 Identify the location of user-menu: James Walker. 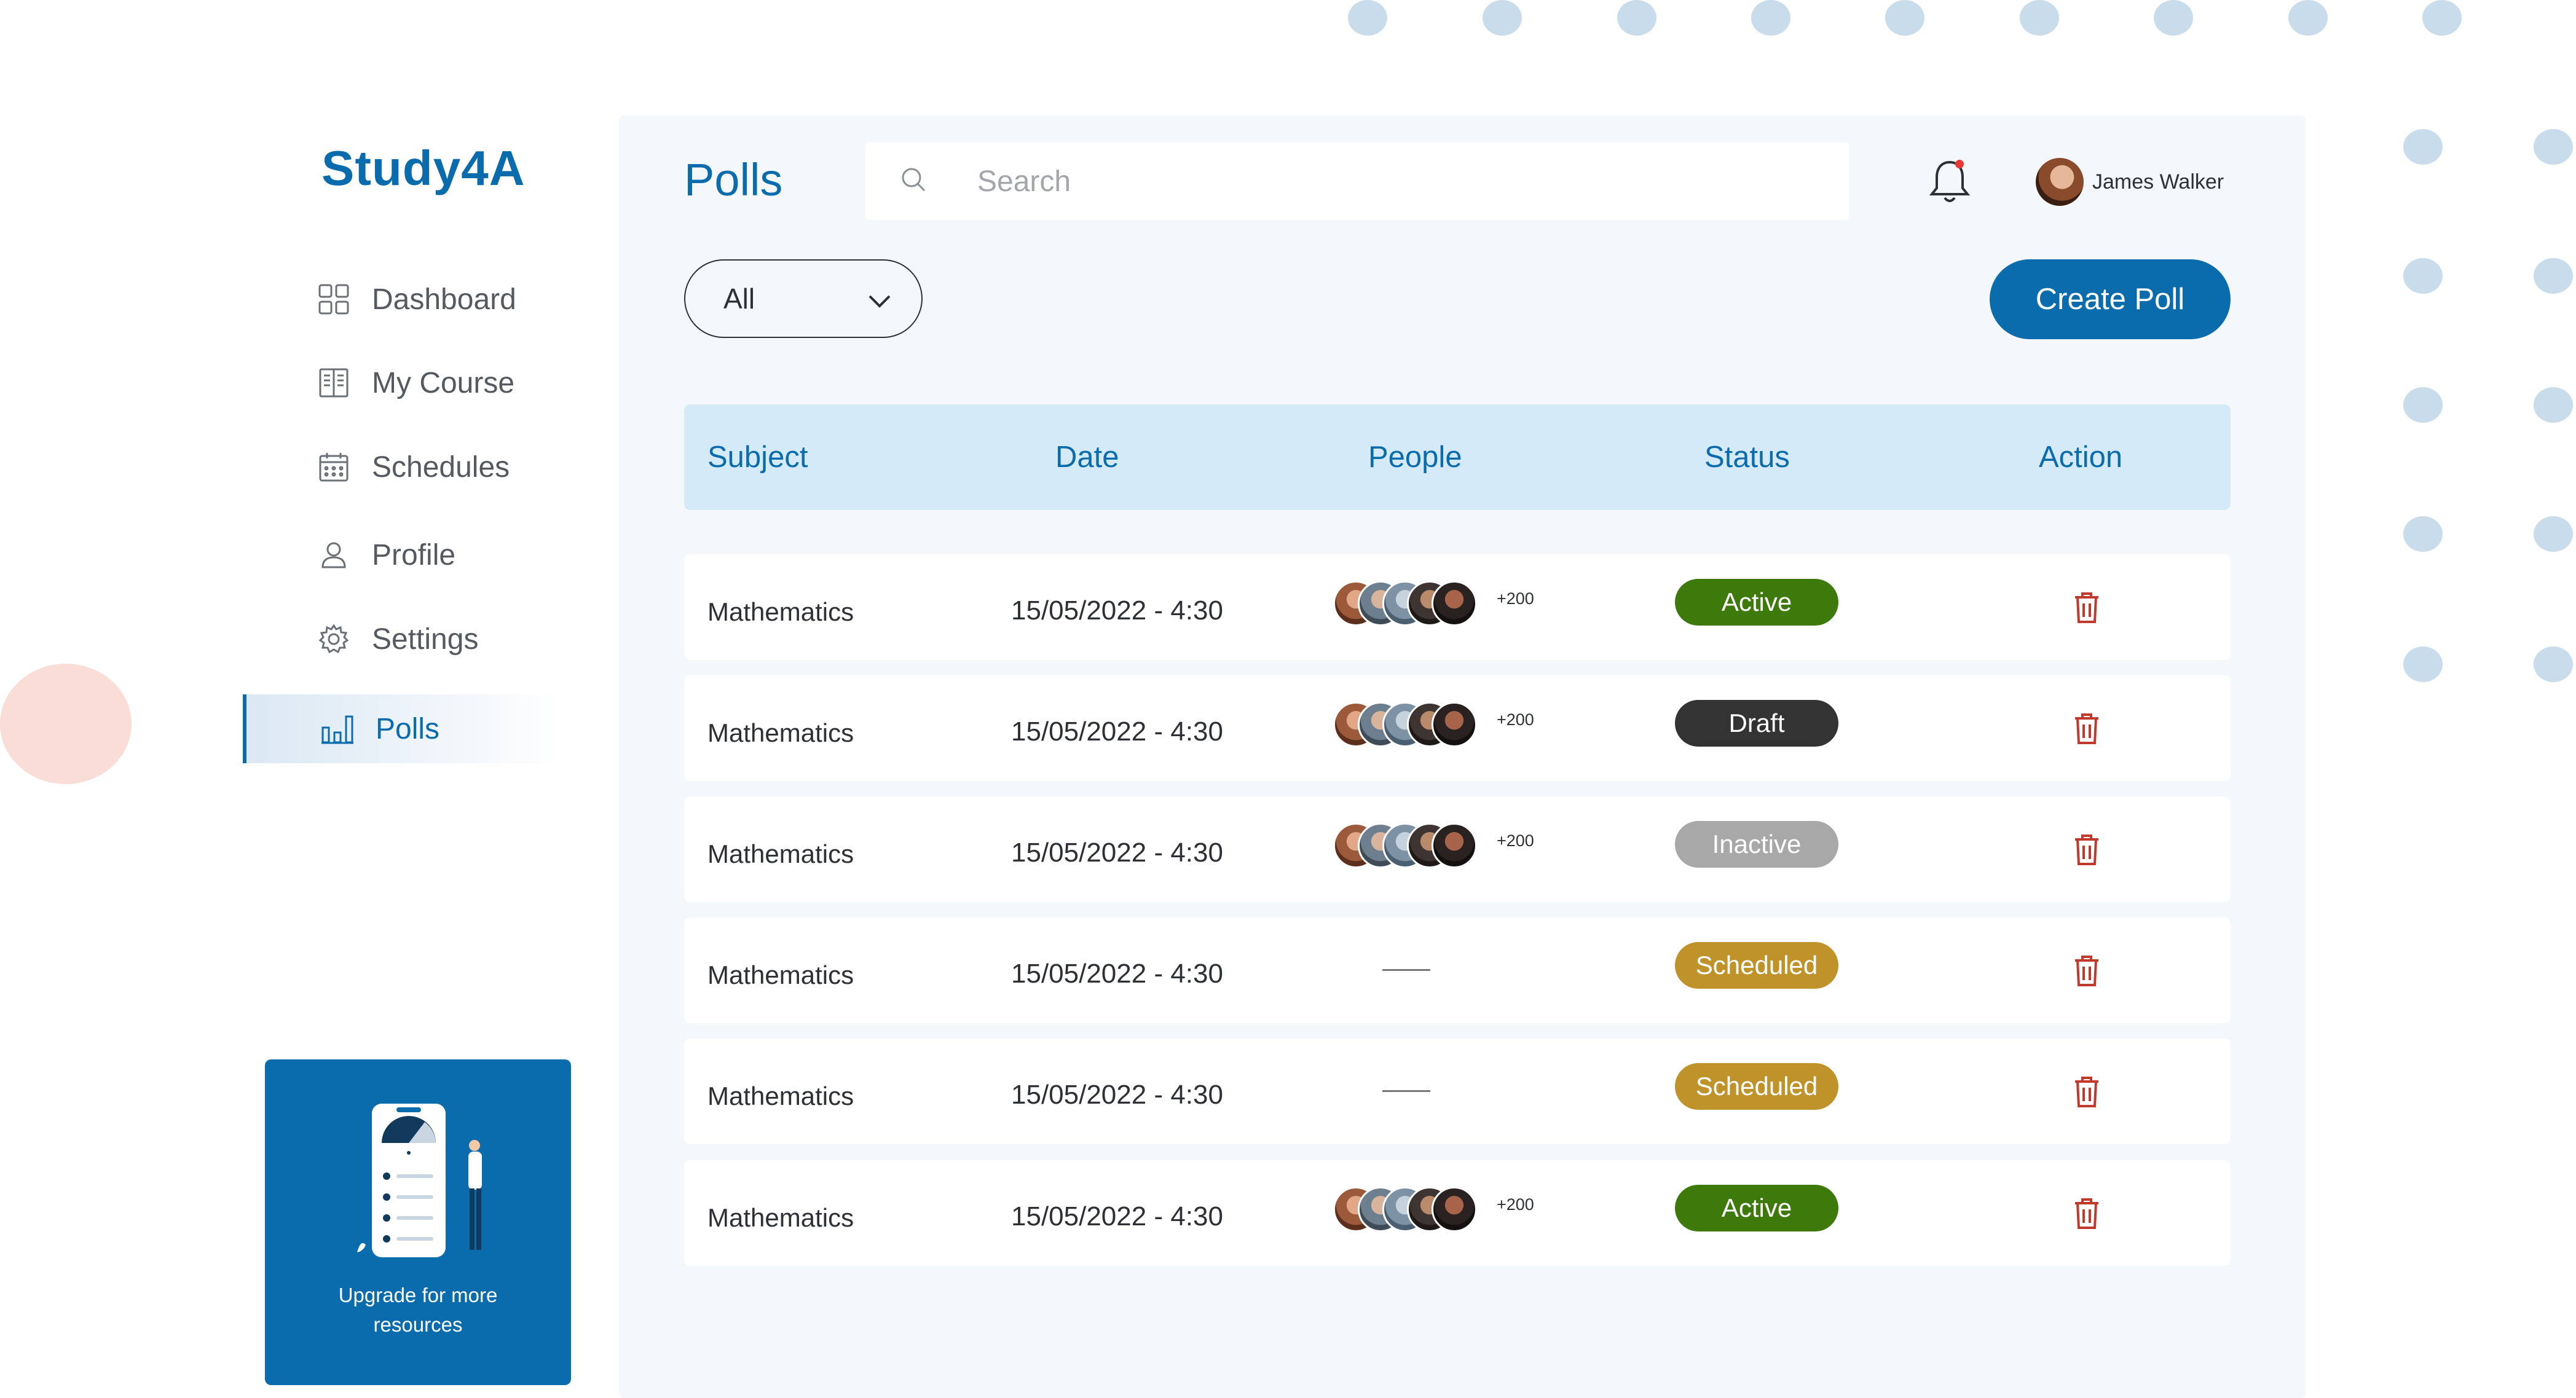
(2130, 181).